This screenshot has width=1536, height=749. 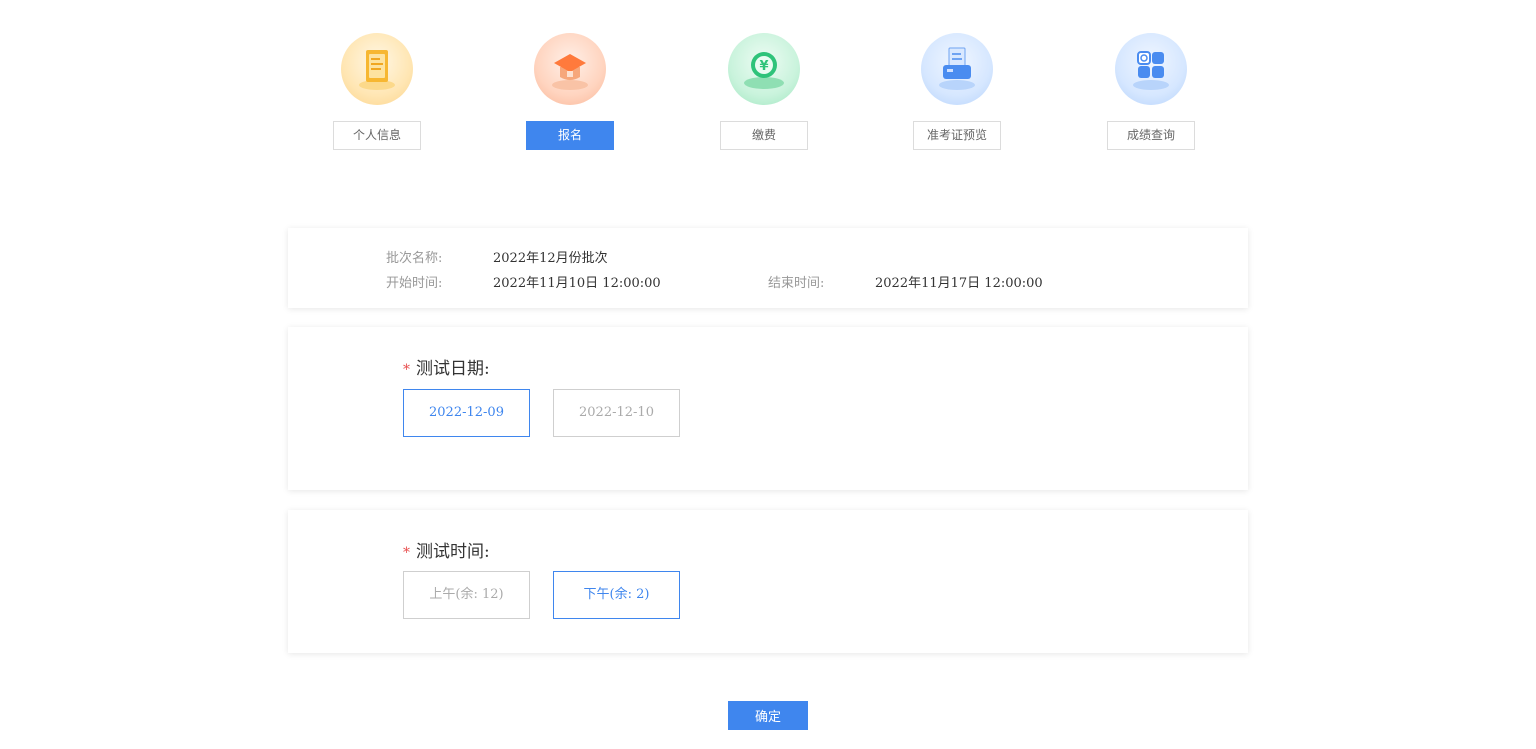 What do you see at coordinates (453, 369) in the screenshot?
I see `test-date-title-text: 测试日期:` at bounding box center [453, 369].